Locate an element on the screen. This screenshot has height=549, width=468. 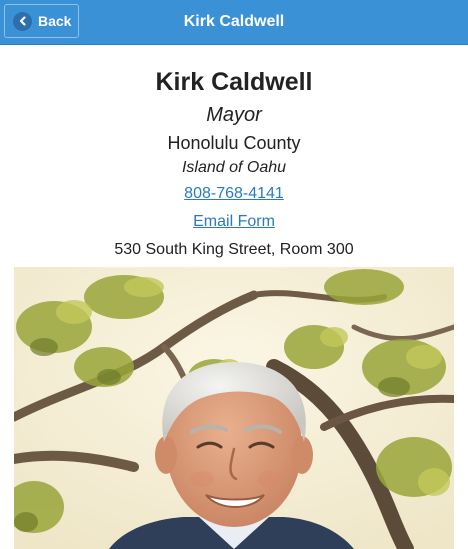
official-address: 530 South King Street, Room 300 is located at coordinates (234, 249).